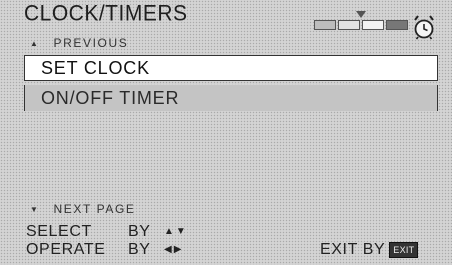 The height and width of the screenshot is (265, 452). What do you see at coordinates (139, 231) in the screenshot?
I see `select-by-label: BY` at bounding box center [139, 231].